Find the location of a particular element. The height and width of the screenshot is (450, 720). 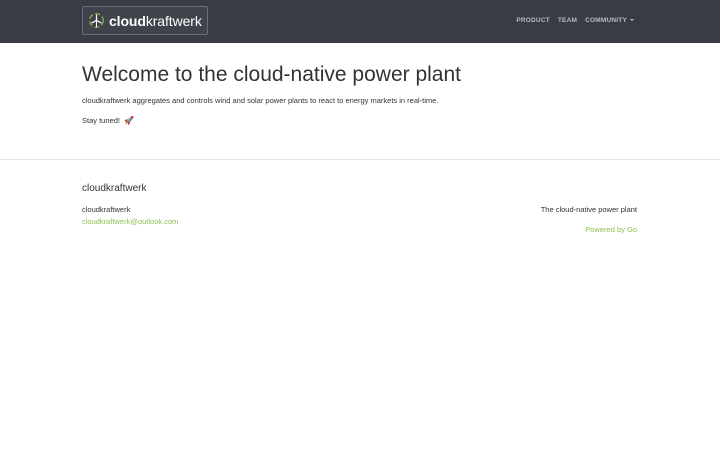

powered-by-link: Powered by Go is located at coordinates (611, 229).